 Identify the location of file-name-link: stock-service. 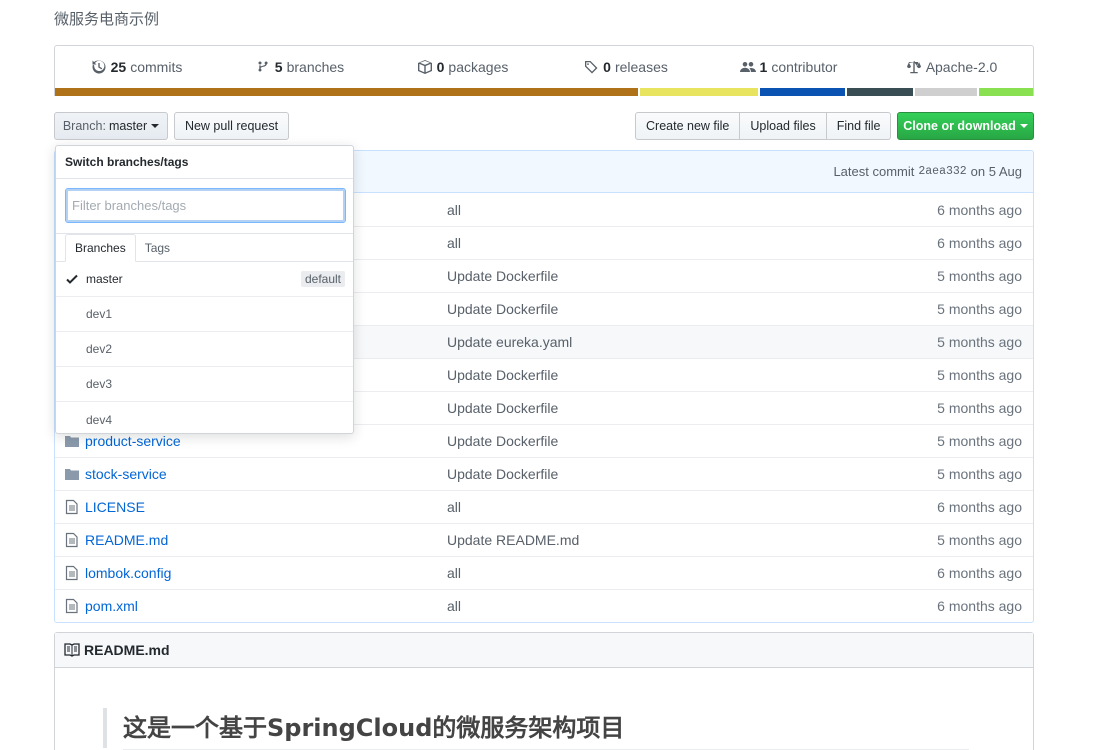
(126, 474).